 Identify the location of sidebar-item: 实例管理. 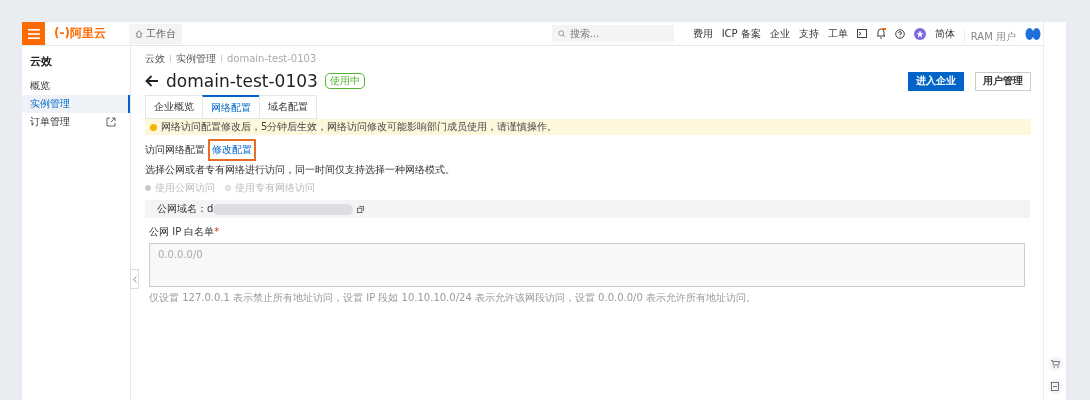
(76, 104).